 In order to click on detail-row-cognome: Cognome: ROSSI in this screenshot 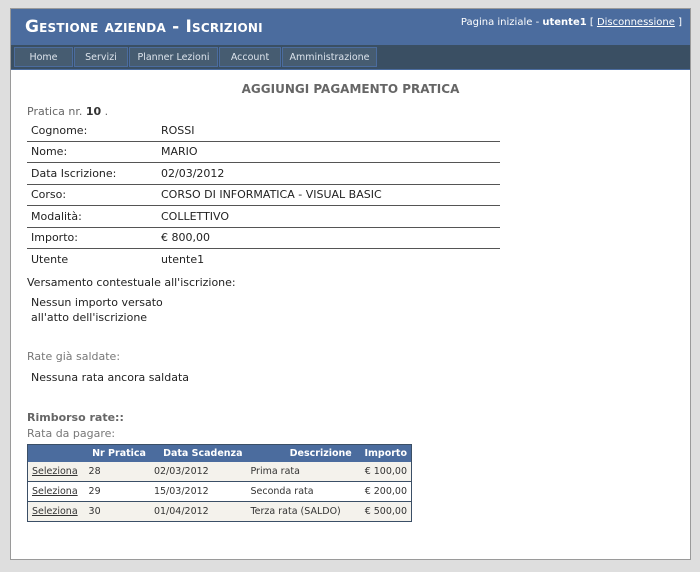, I will do `click(263, 131)`.